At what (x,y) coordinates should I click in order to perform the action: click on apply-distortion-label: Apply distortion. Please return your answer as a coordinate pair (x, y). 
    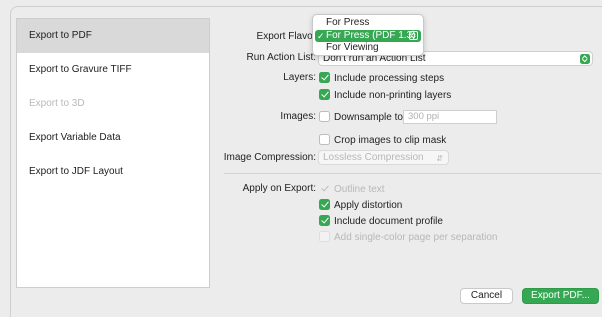
    Looking at the image, I should click on (368, 205).